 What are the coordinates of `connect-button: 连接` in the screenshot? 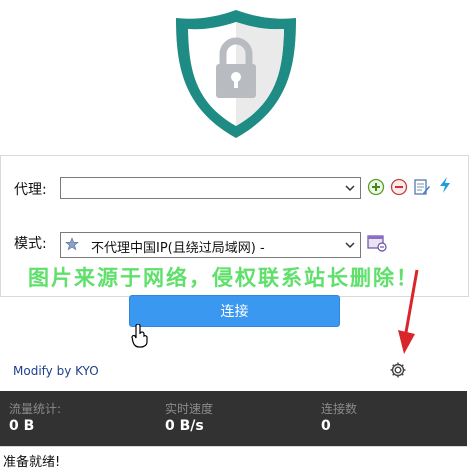 It's located at (234, 311).